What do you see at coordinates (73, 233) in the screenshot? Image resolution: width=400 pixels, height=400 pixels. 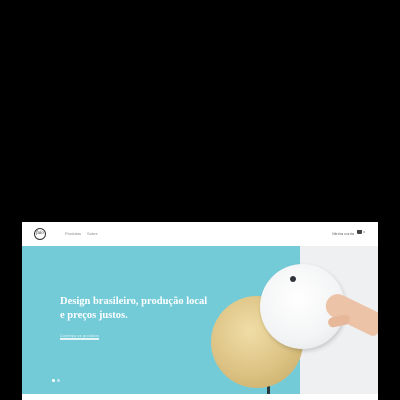 I see `nav-link-produtos: Produtos` at bounding box center [73, 233].